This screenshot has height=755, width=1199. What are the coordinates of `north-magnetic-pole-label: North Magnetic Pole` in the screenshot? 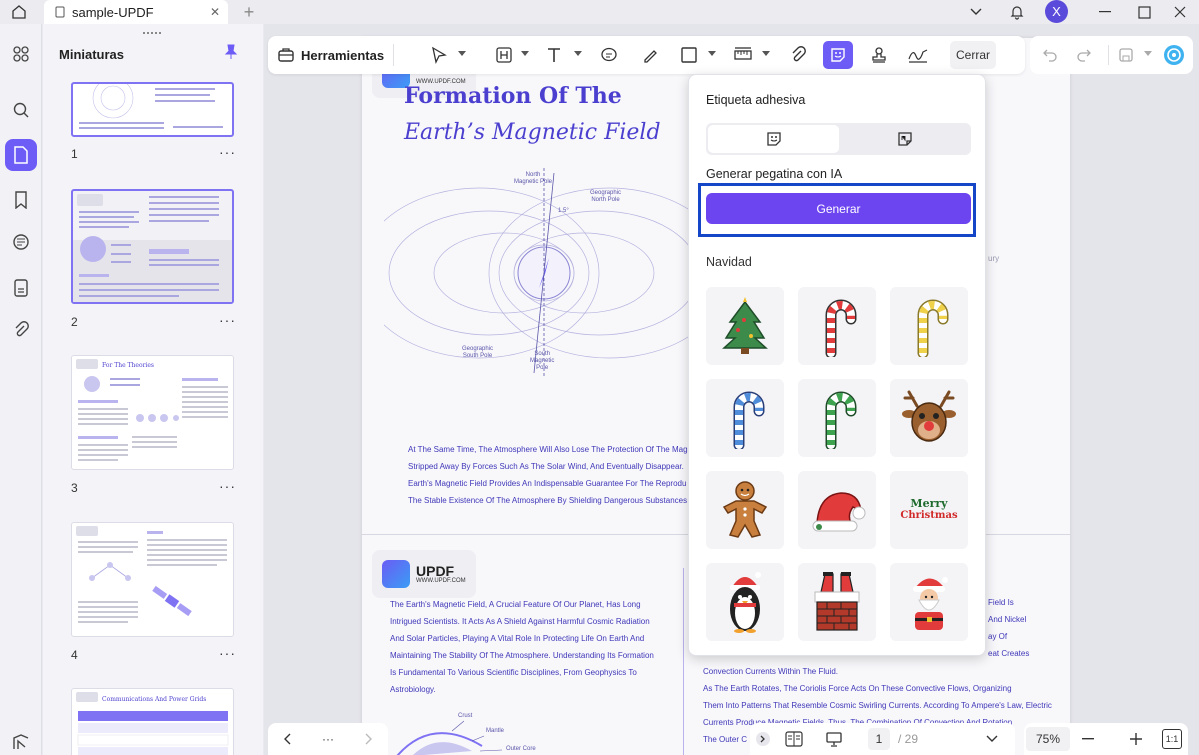 It's located at (533, 178).